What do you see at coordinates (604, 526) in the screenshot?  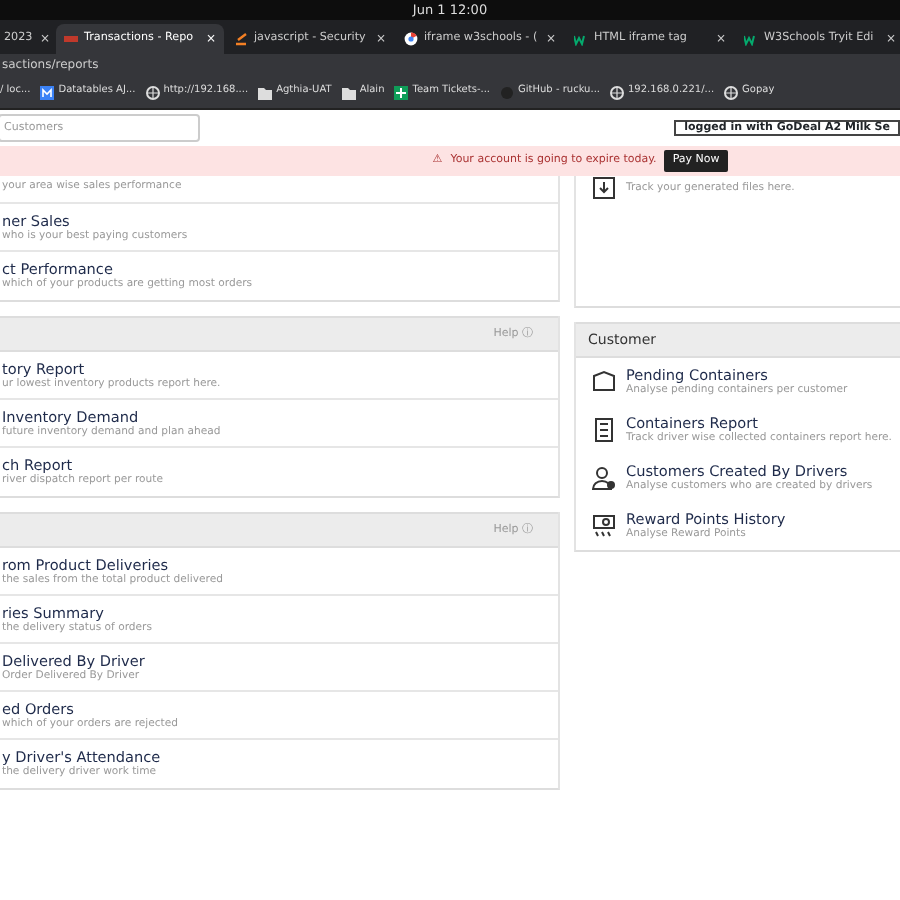 I see `reward-icon` at bounding box center [604, 526].